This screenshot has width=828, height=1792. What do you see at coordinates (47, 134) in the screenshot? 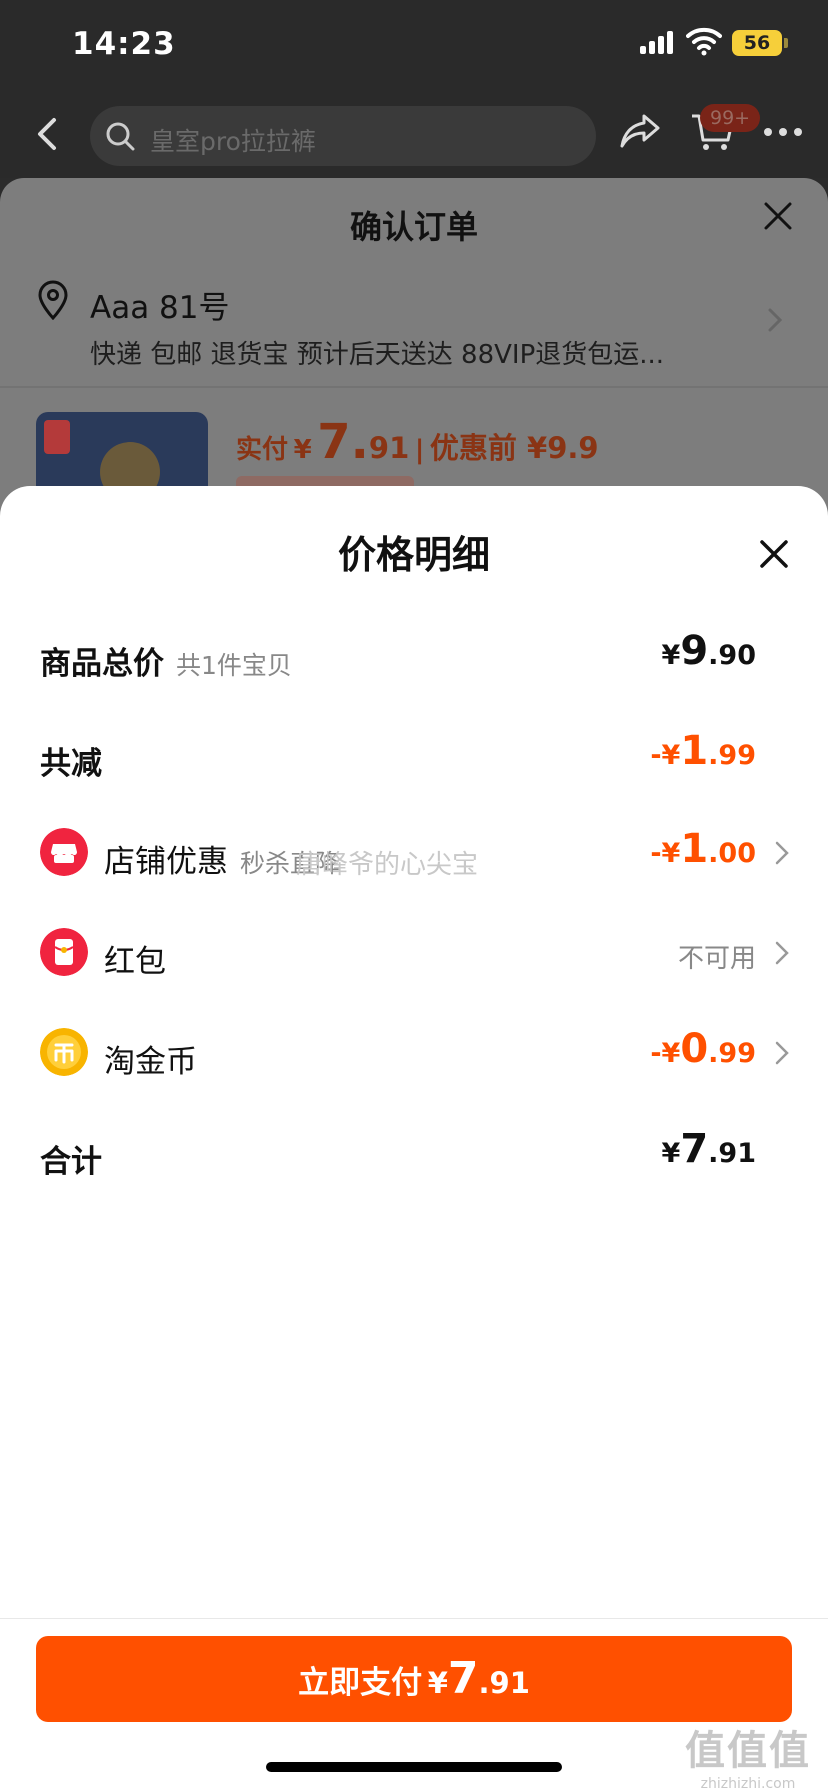
I see `back-arrow-icon` at bounding box center [47, 134].